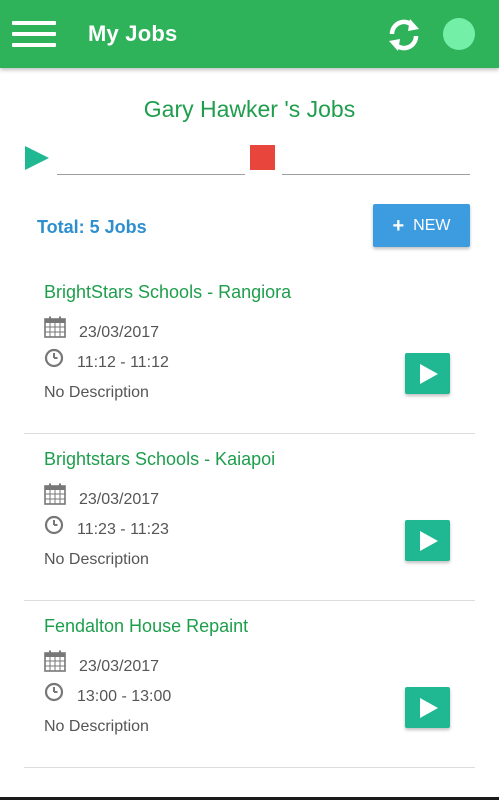 Image resolution: width=499 pixels, height=800 pixels. What do you see at coordinates (92, 227) in the screenshot?
I see `total-jobs-label: Total: 5 Jobs` at bounding box center [92, 227].